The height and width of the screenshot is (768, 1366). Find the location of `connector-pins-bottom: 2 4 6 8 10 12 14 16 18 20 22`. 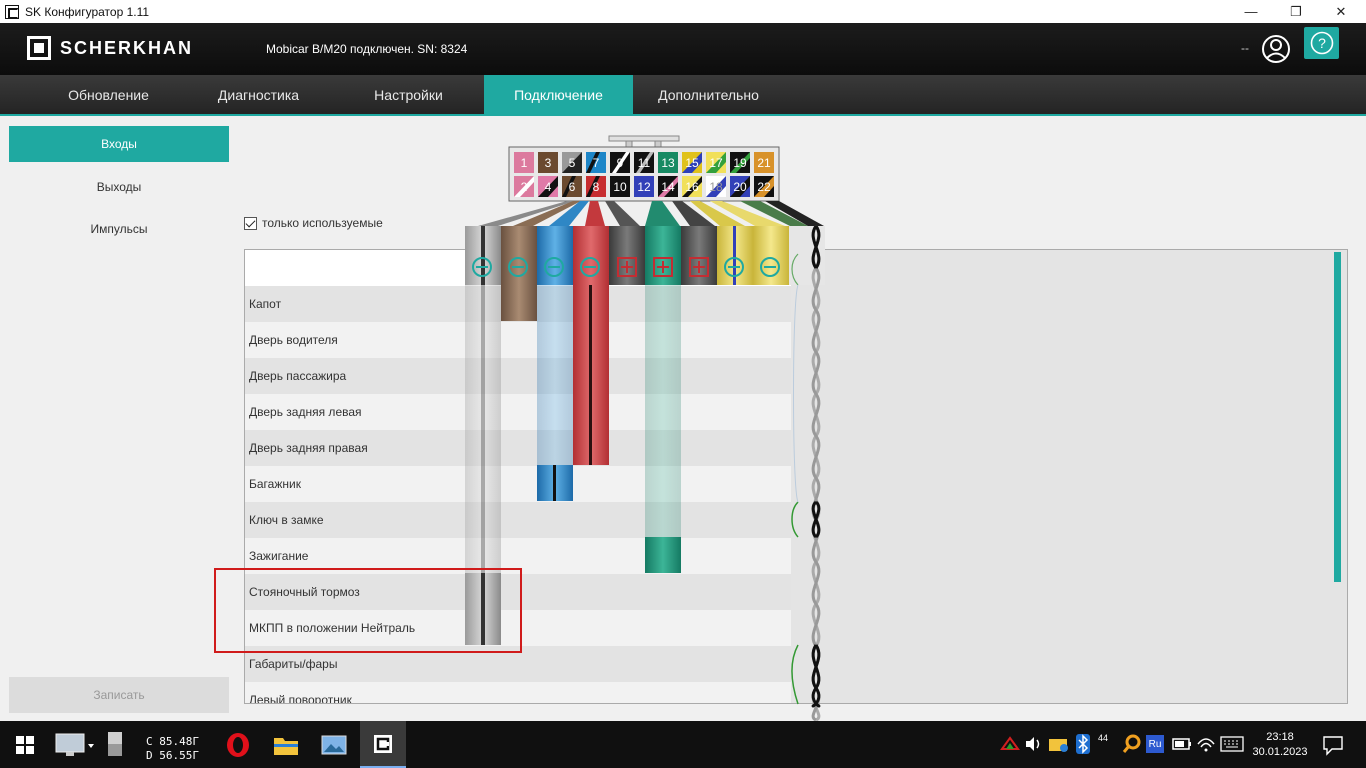

connector-pins-bottom: 2 4 6 8 10 12 14 16 18 20 22 is located at coordinates (644, 186).